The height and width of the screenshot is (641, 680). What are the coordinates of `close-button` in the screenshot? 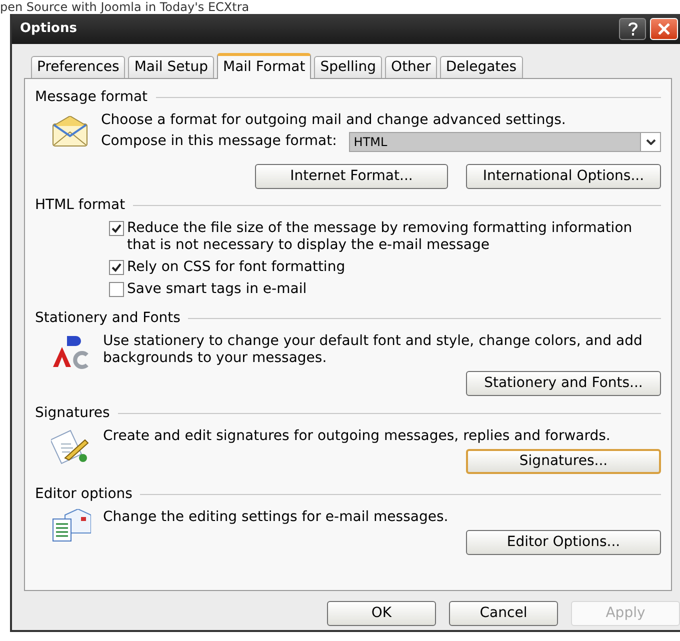 It's located at (664, 29).